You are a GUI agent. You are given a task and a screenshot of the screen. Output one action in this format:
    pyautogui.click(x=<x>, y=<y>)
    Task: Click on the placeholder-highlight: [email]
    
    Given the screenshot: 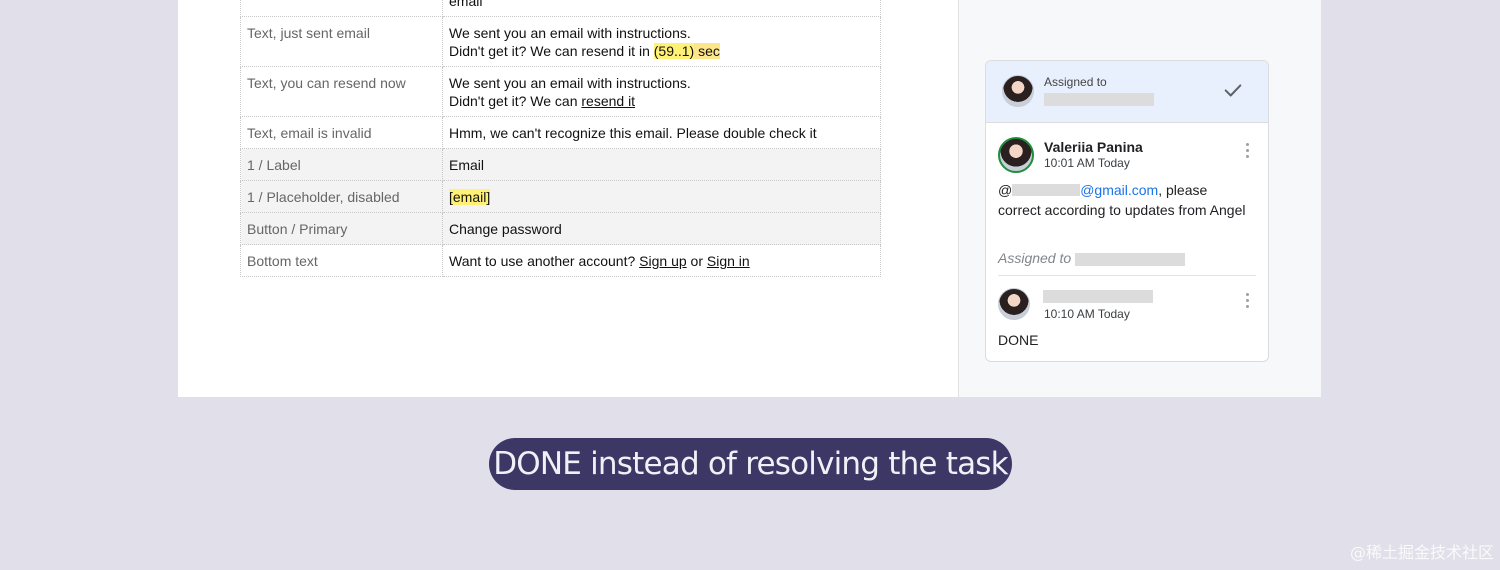 What is the action you would take?
    pyautogui.click(x=470, y=197)
    